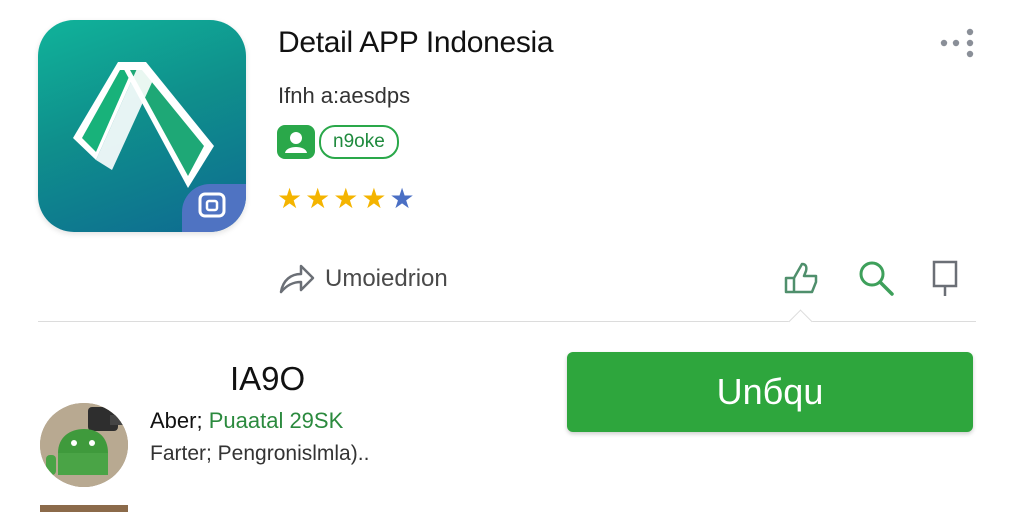 This screenshot has width=1024, height=512. I want to click on share-icon, so click(297, 279).